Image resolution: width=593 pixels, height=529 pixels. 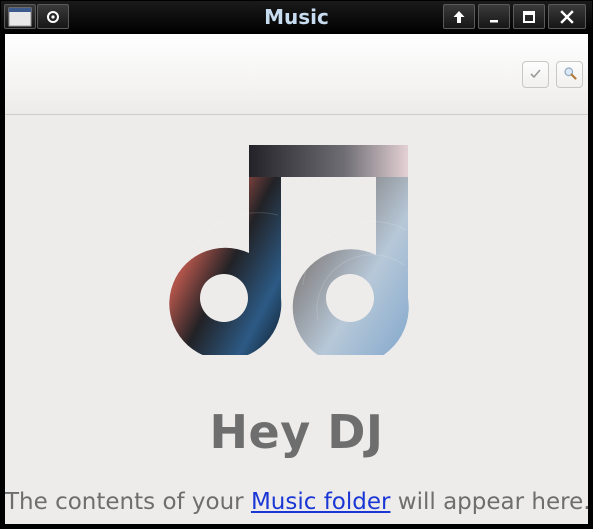 I want to click on checkmark-icon, so click(x=535, y=74).